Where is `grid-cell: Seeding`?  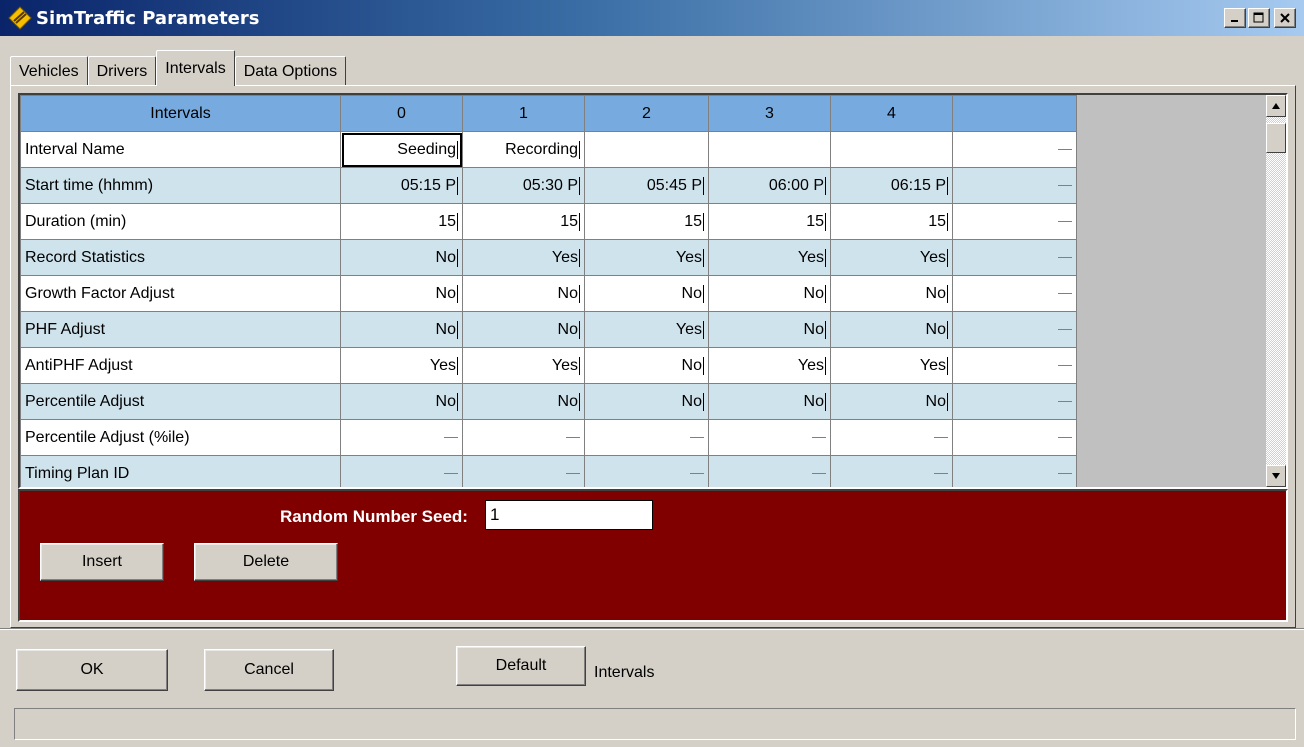 grid-cell: Seeding is located at coordinates (401, 149).